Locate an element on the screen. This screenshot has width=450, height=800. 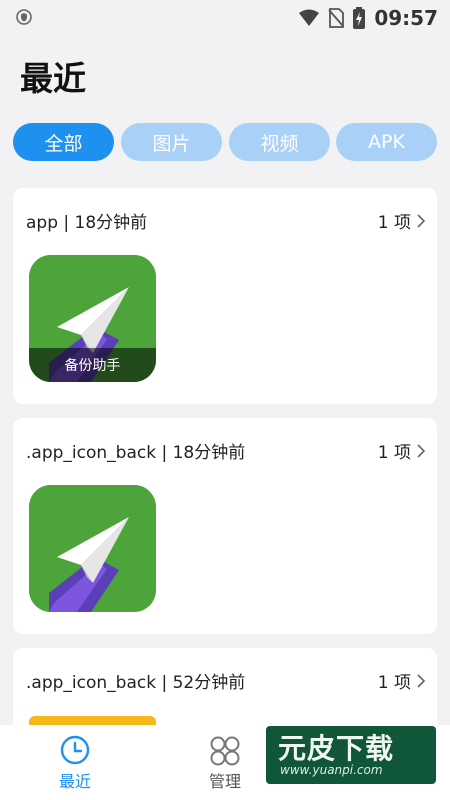
filter-chip-apk: APK is located at coordinates (386, 142).